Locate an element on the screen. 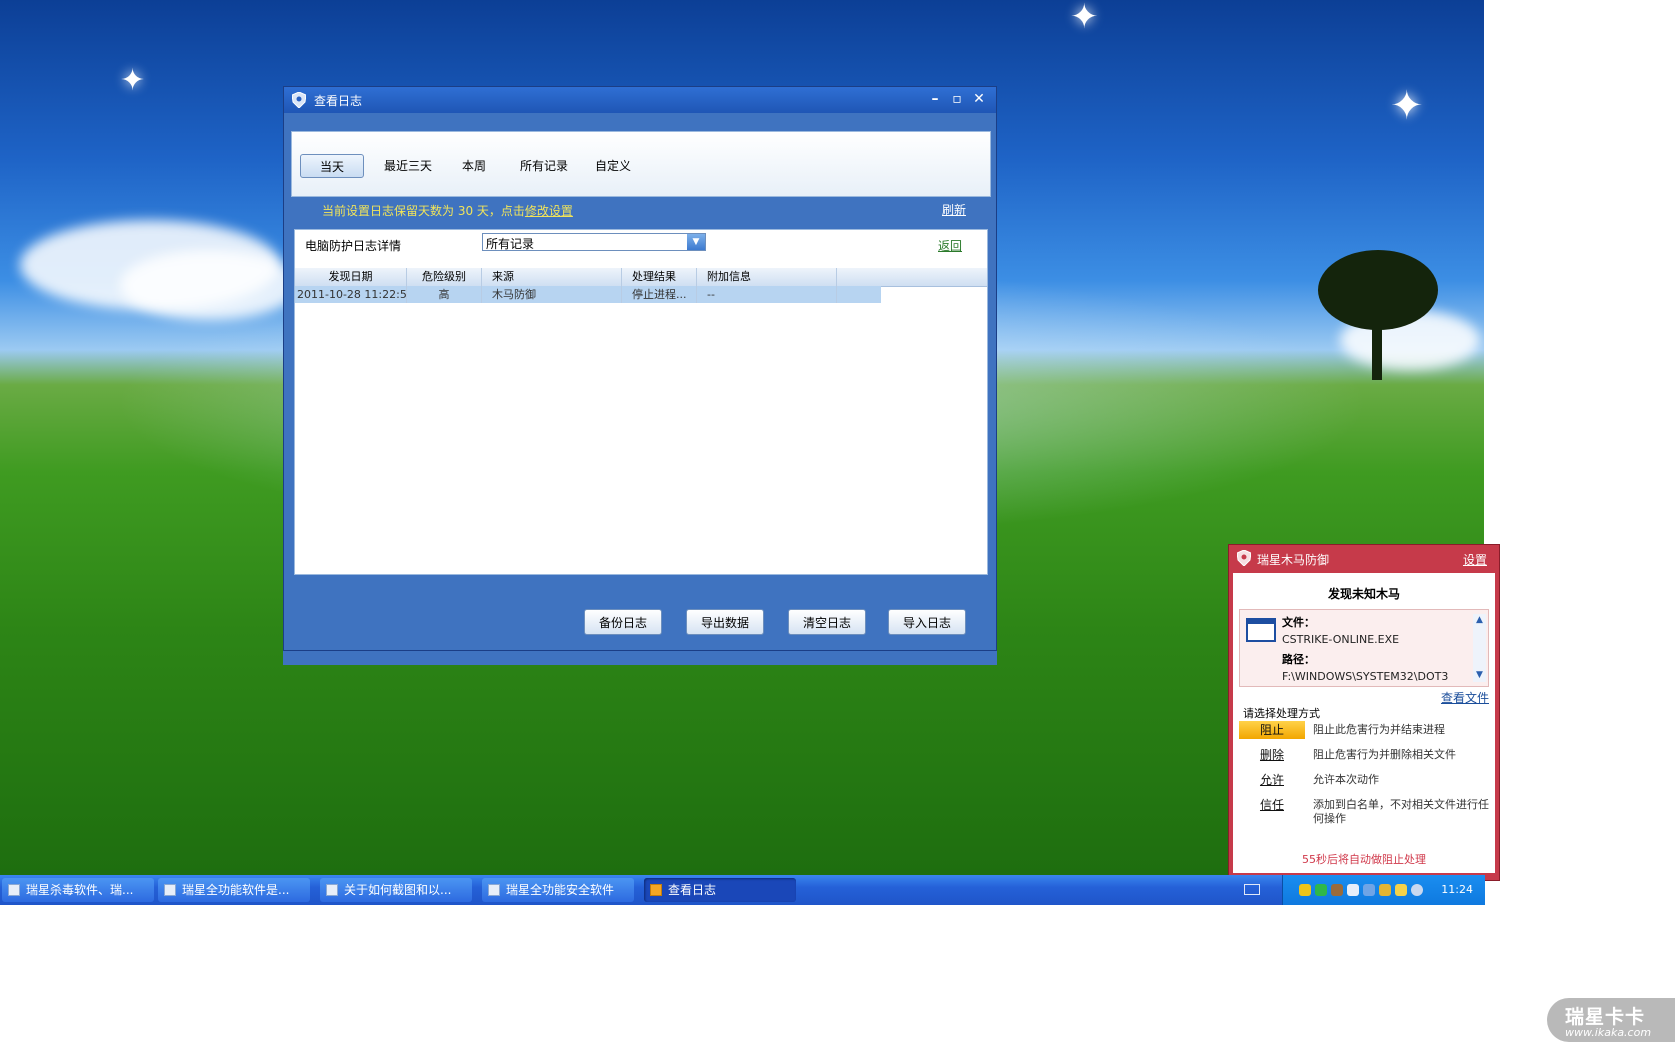 The height and width of the screenshot is (1050, 1680). filter-select-value: 所有记录 is located at coordinates (510, 244).